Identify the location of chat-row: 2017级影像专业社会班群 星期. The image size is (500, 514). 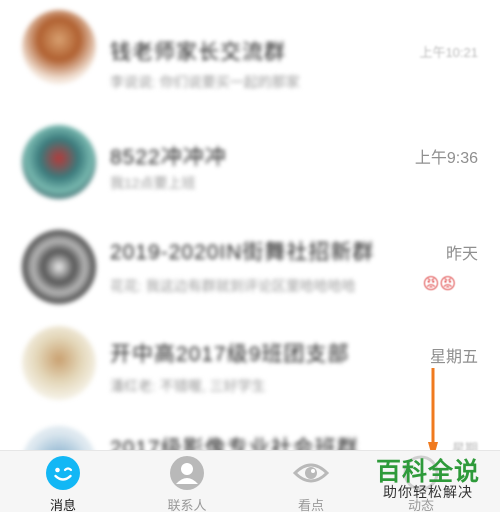
(250, 435).